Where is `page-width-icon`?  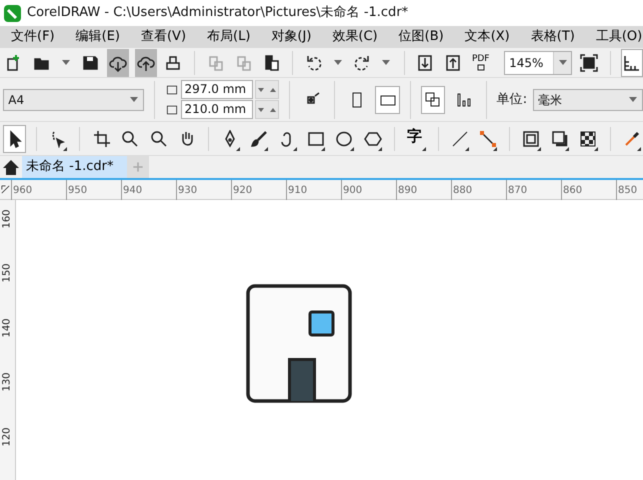
page-width-icon is located at coordinates (171, 89).